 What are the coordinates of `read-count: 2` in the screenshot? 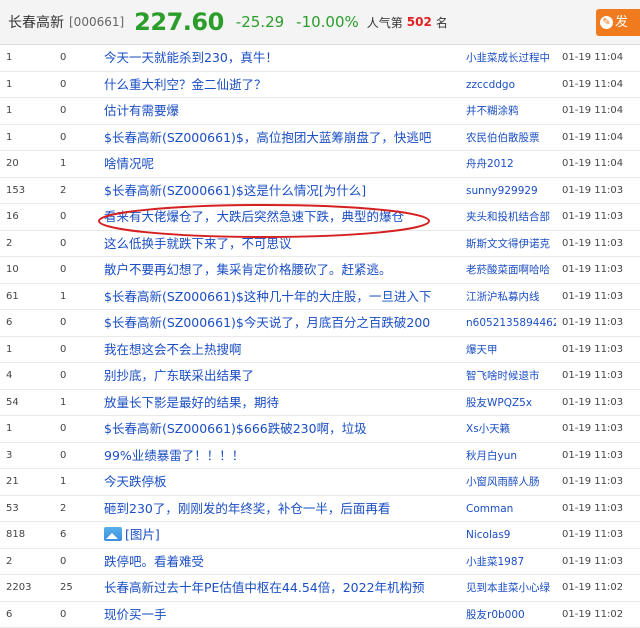 It's located at (31, 244).